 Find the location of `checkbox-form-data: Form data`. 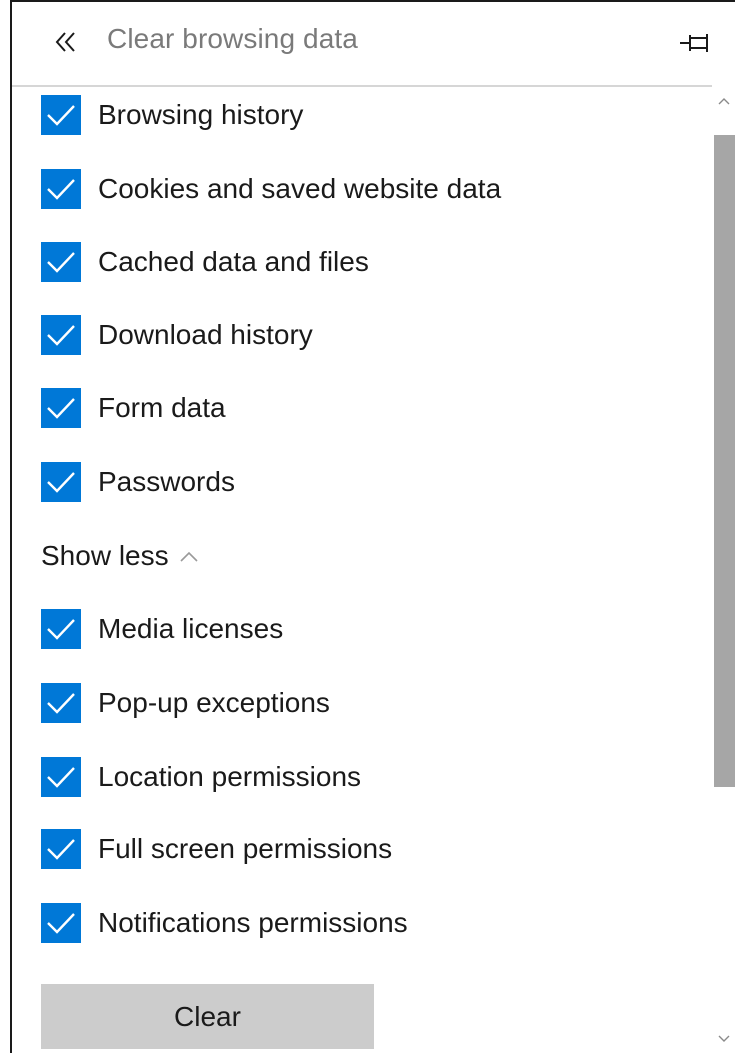

checkbox-form-data: Form data is located at coordinates (133, 408).